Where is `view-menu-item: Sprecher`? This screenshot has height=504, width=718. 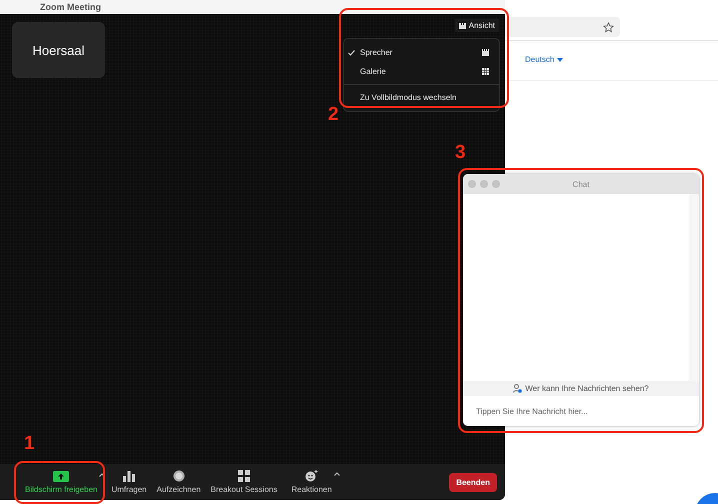
view-menu-item: Sprecher is located at coordinates (421, 52).